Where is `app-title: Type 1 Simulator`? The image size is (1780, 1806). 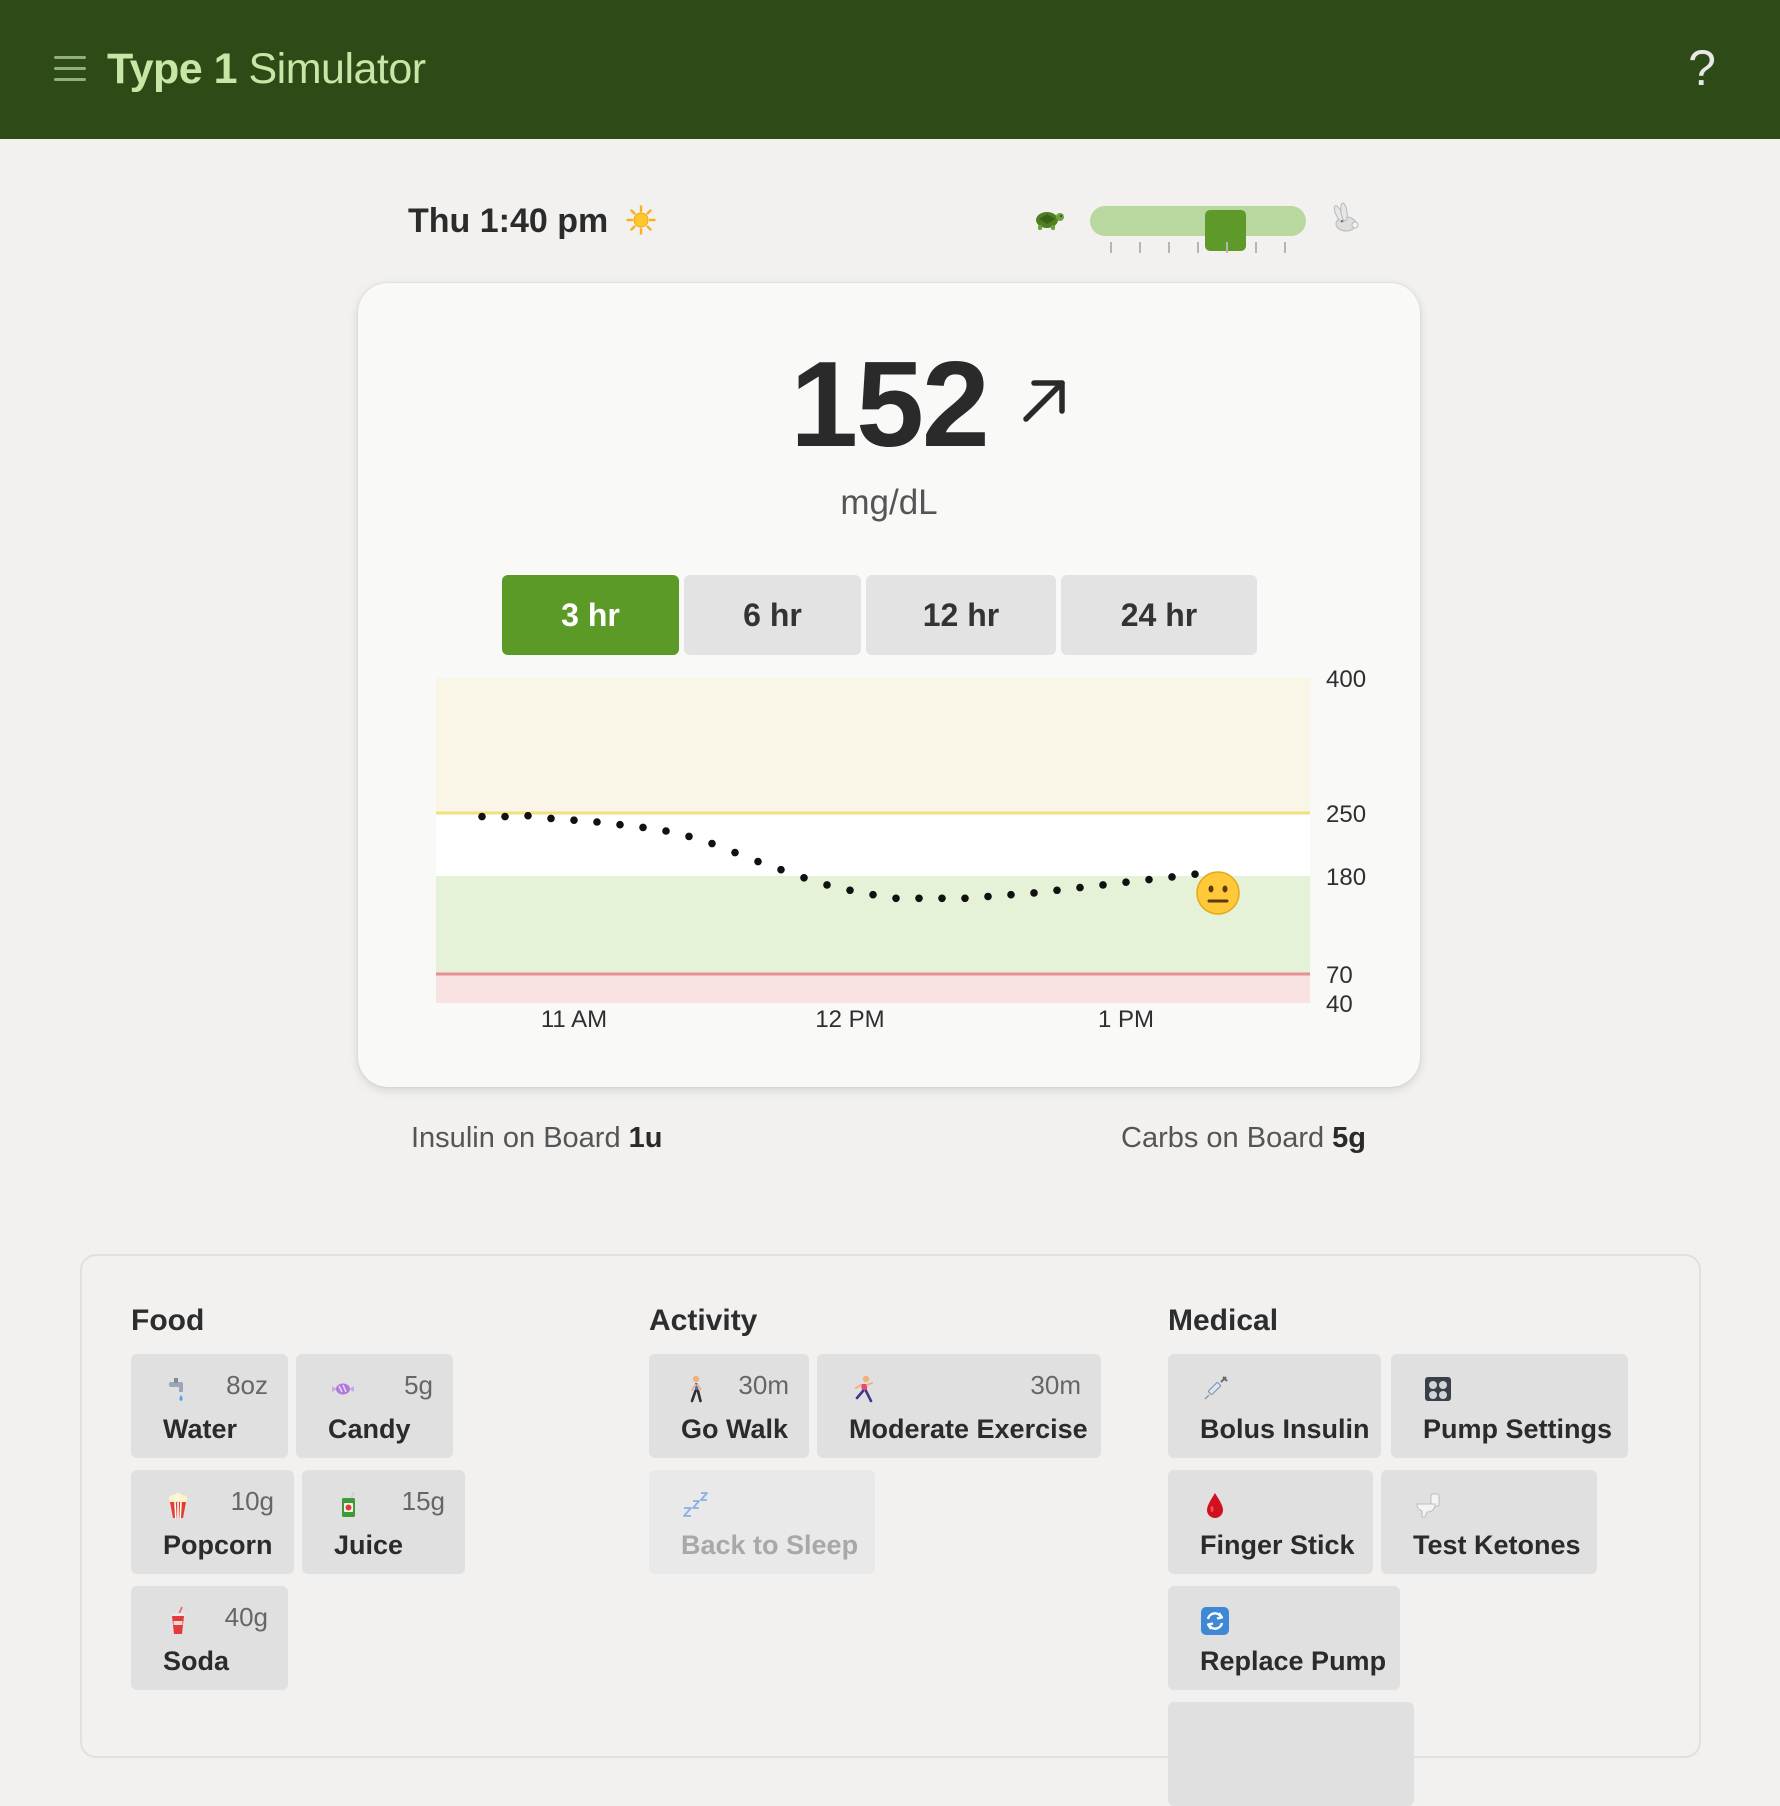 app-title: Type 1 Simulator is located at coordinates (266, 69).